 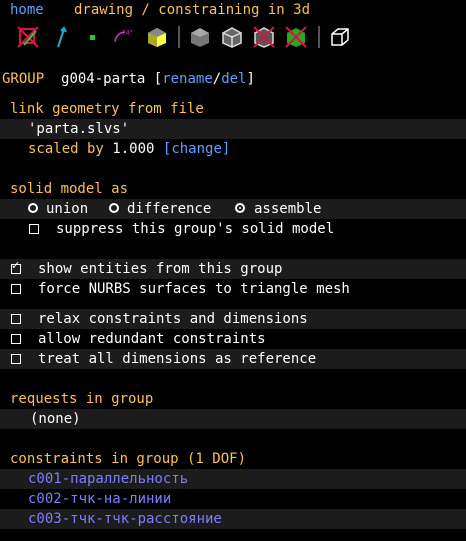 What do you see at coordinates (173, 319) in the screenshot?
I see `relax-label: relax constraints and dimensions` at bounding box center [173, 319].